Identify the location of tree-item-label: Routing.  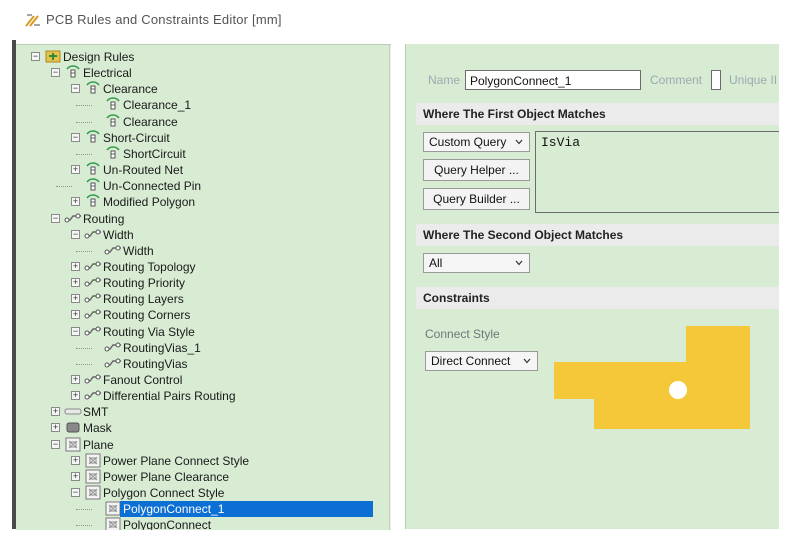
(104, 218).